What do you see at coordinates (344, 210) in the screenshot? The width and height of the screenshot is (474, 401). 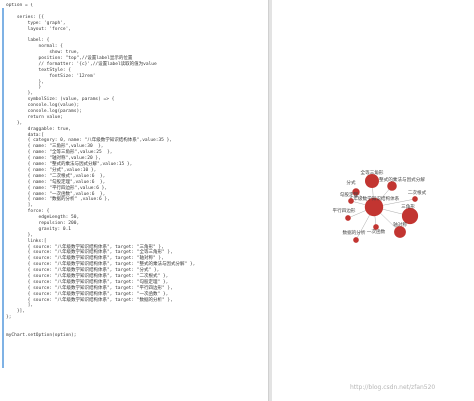 I see `graph-node-label: 平行四边形` at bounding box center [344, 210].